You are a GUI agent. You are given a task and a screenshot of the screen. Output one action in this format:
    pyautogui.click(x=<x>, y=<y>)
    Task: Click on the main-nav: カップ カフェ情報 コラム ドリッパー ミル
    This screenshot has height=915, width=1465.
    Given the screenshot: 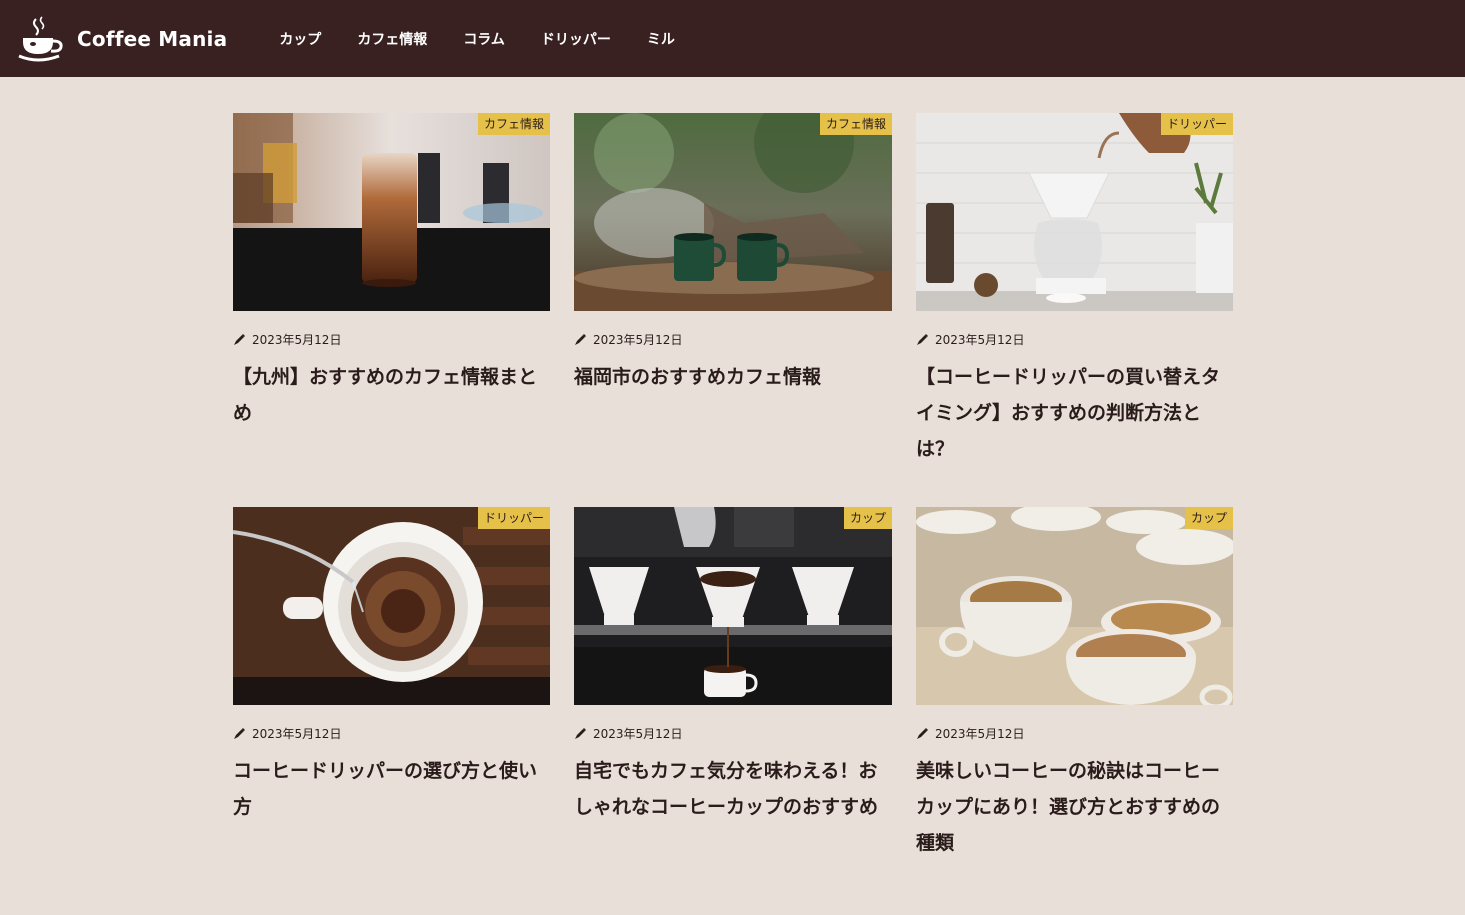 What is the action you would take?
    pyautogui.click(x=495, y=39)
    